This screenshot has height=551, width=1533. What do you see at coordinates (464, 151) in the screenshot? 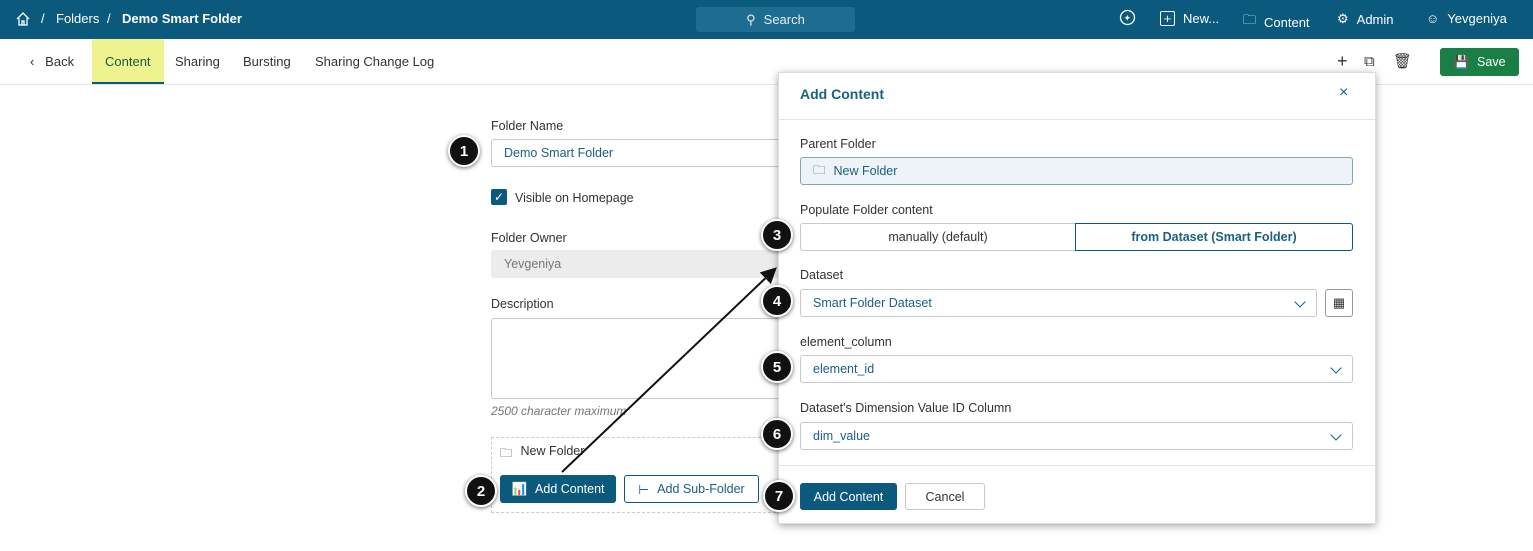
I see `step-badge-1: 1` at bounding box center [464, 151].